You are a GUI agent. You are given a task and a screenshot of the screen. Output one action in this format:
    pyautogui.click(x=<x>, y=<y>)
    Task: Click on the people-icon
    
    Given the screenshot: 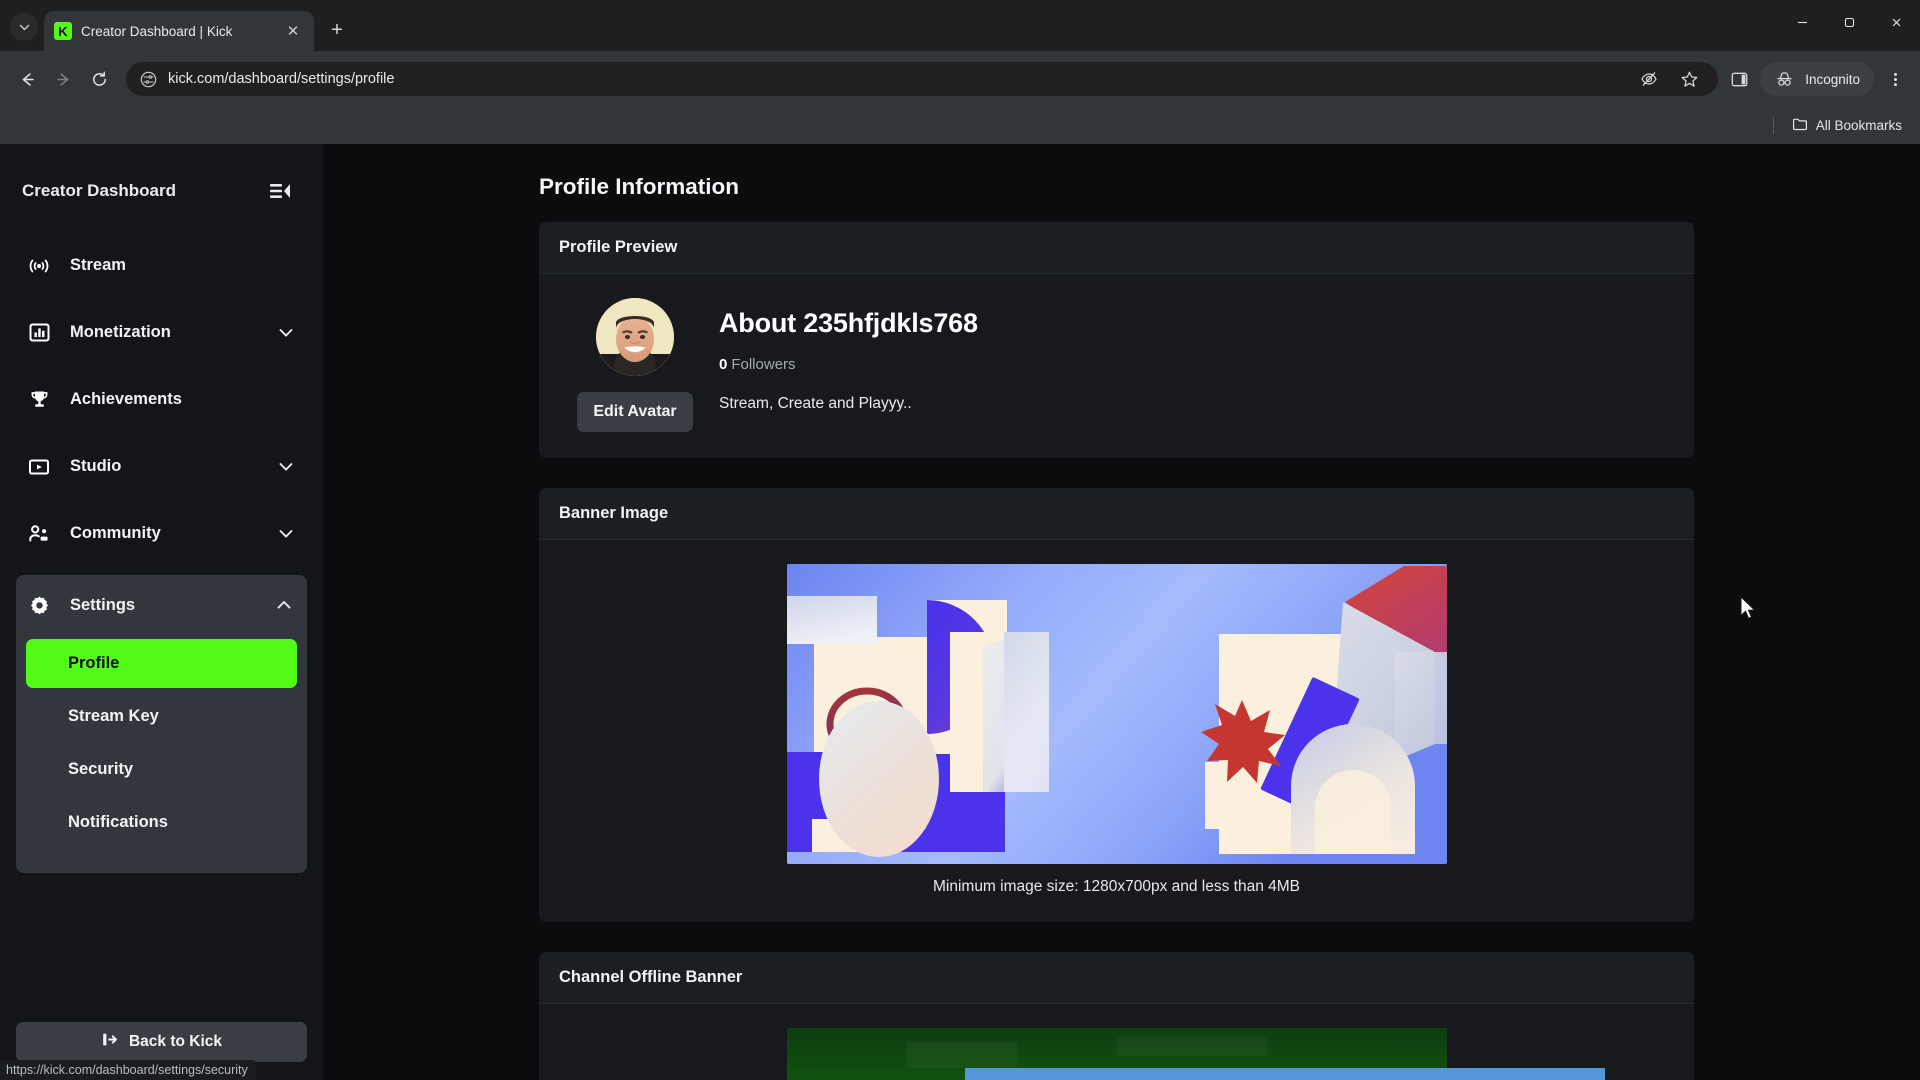 What is the action you would take?
    pyautogui.click(x=39, y=534)
    